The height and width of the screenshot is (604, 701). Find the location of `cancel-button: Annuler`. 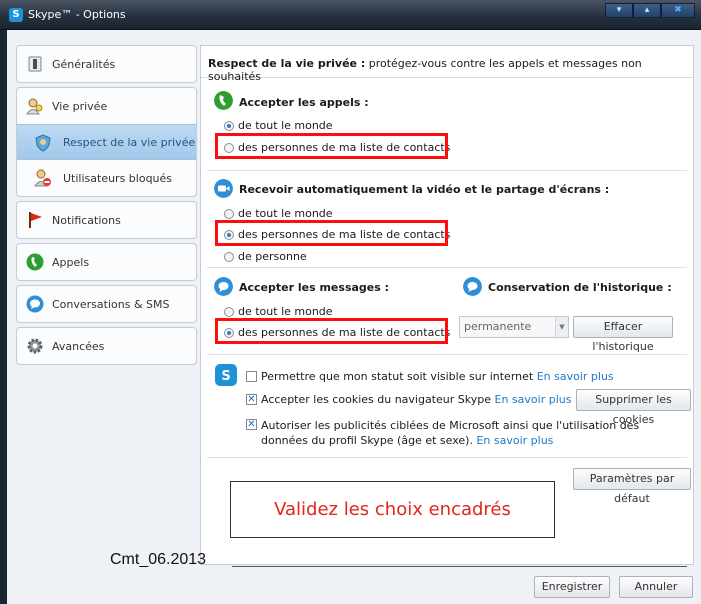

cancel-button: Annuler is located at coordinates (656, 587).